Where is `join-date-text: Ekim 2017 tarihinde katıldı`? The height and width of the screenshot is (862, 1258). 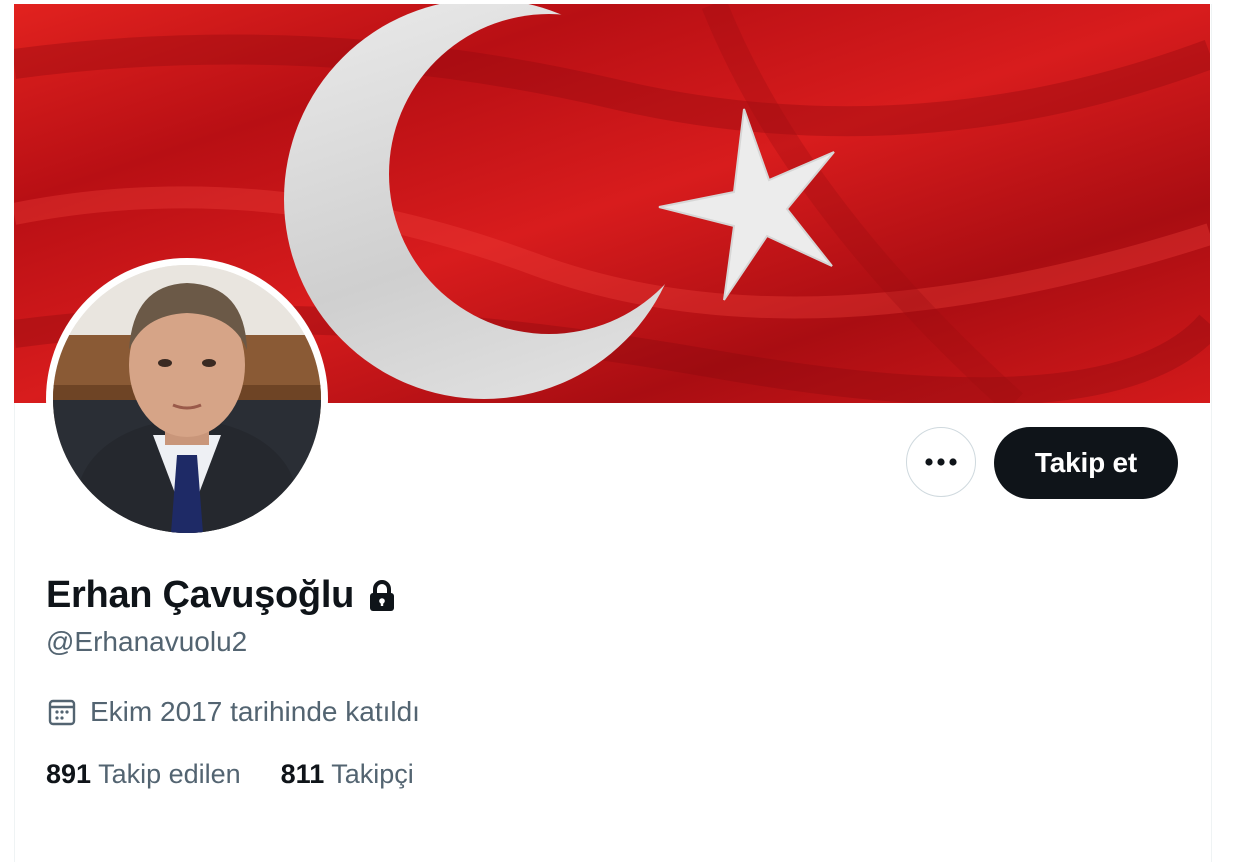
join-date-text: Ekim 2017 tarihinde katıldı is located at coordinates (255, 711).